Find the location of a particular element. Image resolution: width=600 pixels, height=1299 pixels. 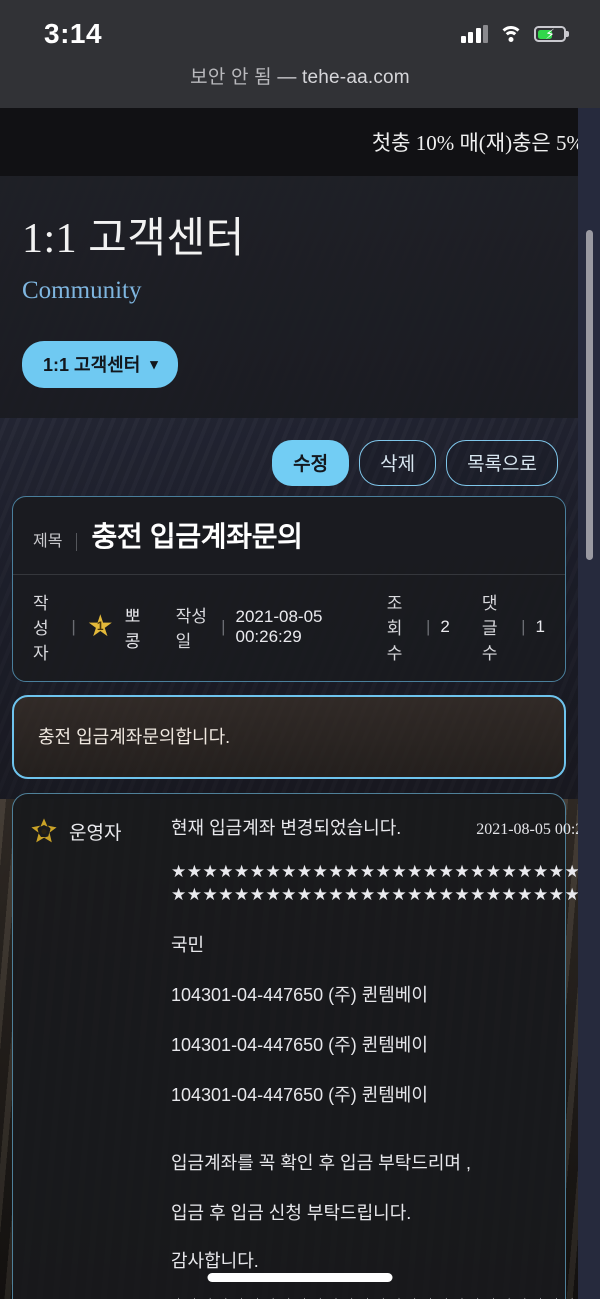

page-scrollbar-track is located at coordinates (589, 703).